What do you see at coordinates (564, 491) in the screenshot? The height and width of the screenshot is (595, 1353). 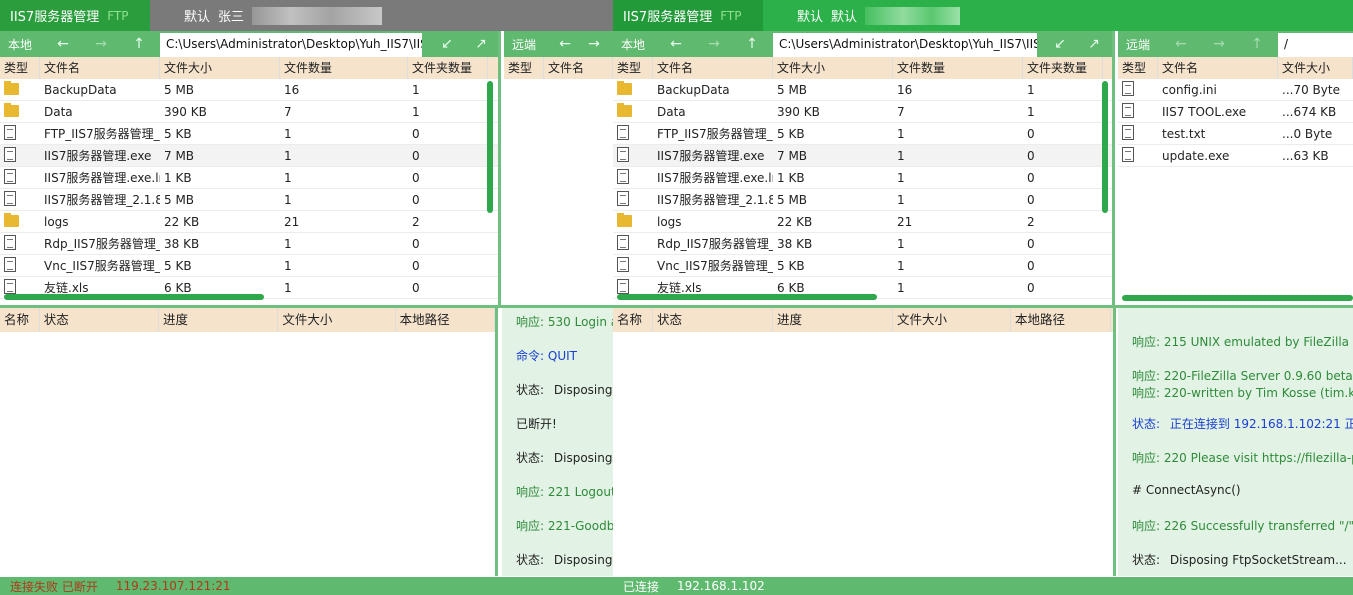 I see `log-line: 响应: 221 Logout.` at bounding box center [564, 491].